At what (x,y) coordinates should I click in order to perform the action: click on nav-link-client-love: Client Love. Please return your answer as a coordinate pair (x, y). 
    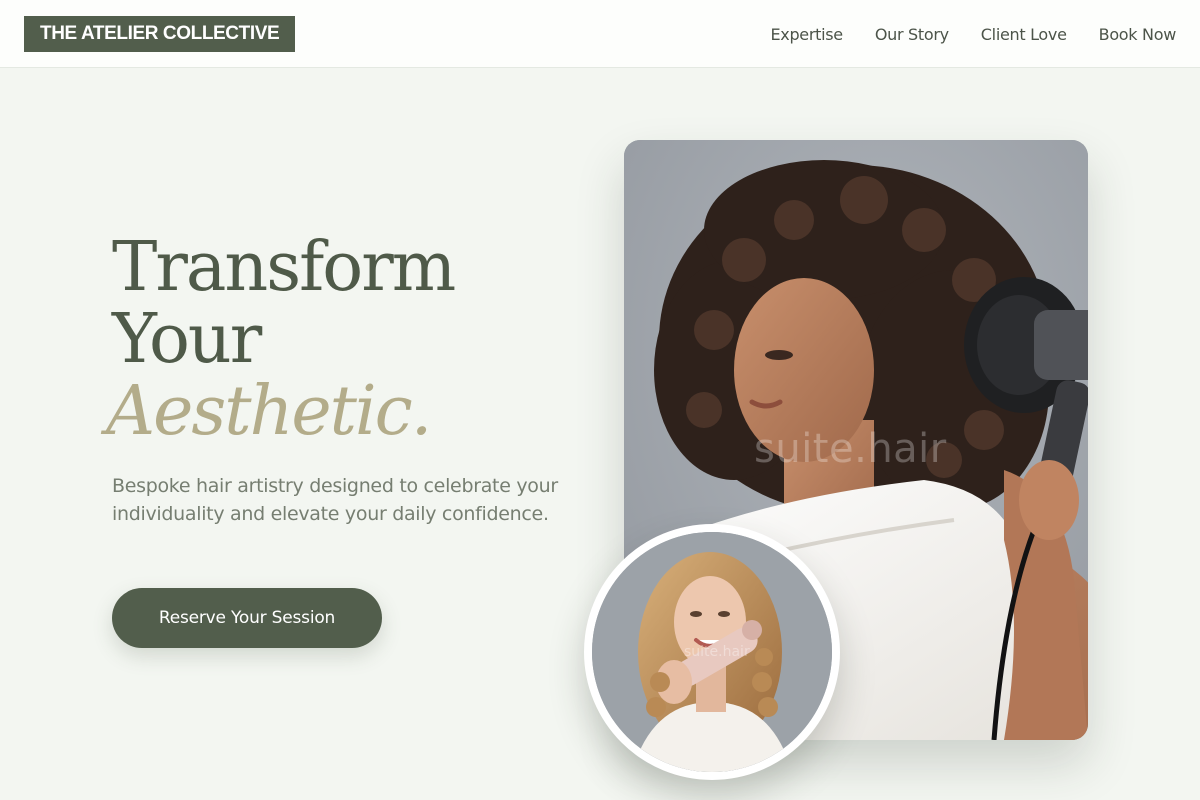
    Looking at the image, I should click on (1024, 34).